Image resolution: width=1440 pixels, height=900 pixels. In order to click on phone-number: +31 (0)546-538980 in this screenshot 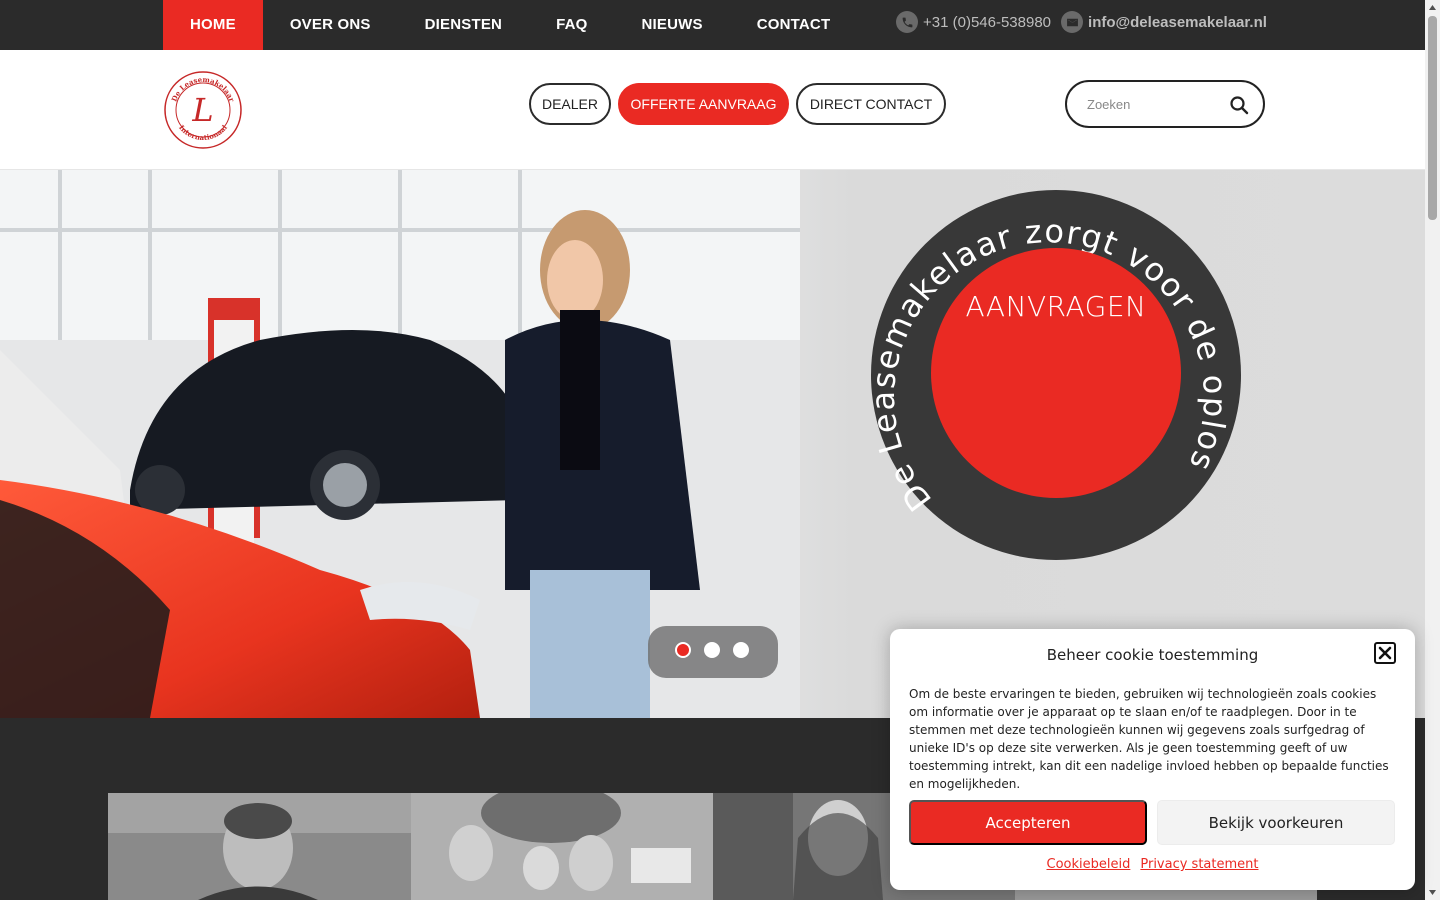, I will do `click(987, 22)`.